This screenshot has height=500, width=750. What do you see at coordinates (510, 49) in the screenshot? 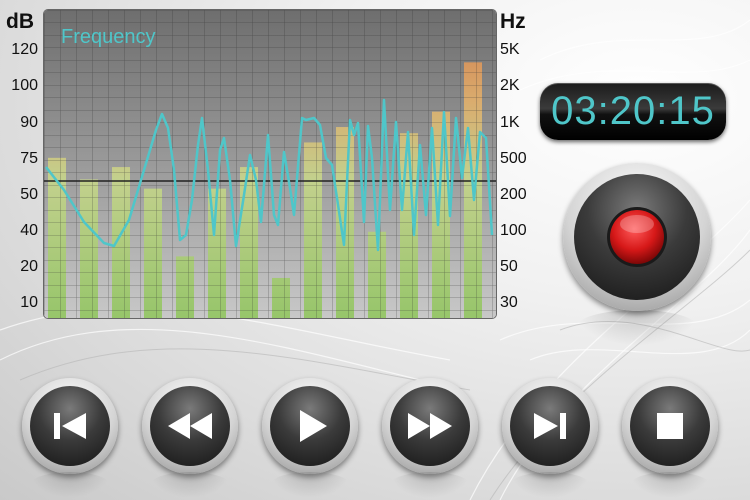
I see `hz-tick: 5K` at bounding box center [510, 49].